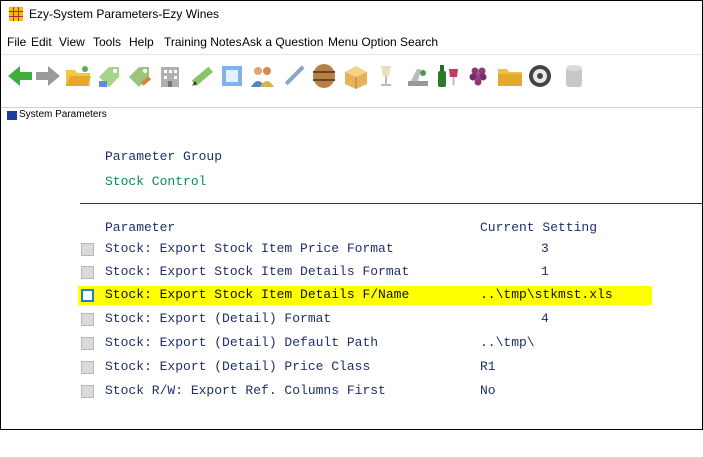 The image size is (703, 457). Describe the element at coordinates (140, 227) in the screenshot. I see `header-parameter: Parameter` at that location.